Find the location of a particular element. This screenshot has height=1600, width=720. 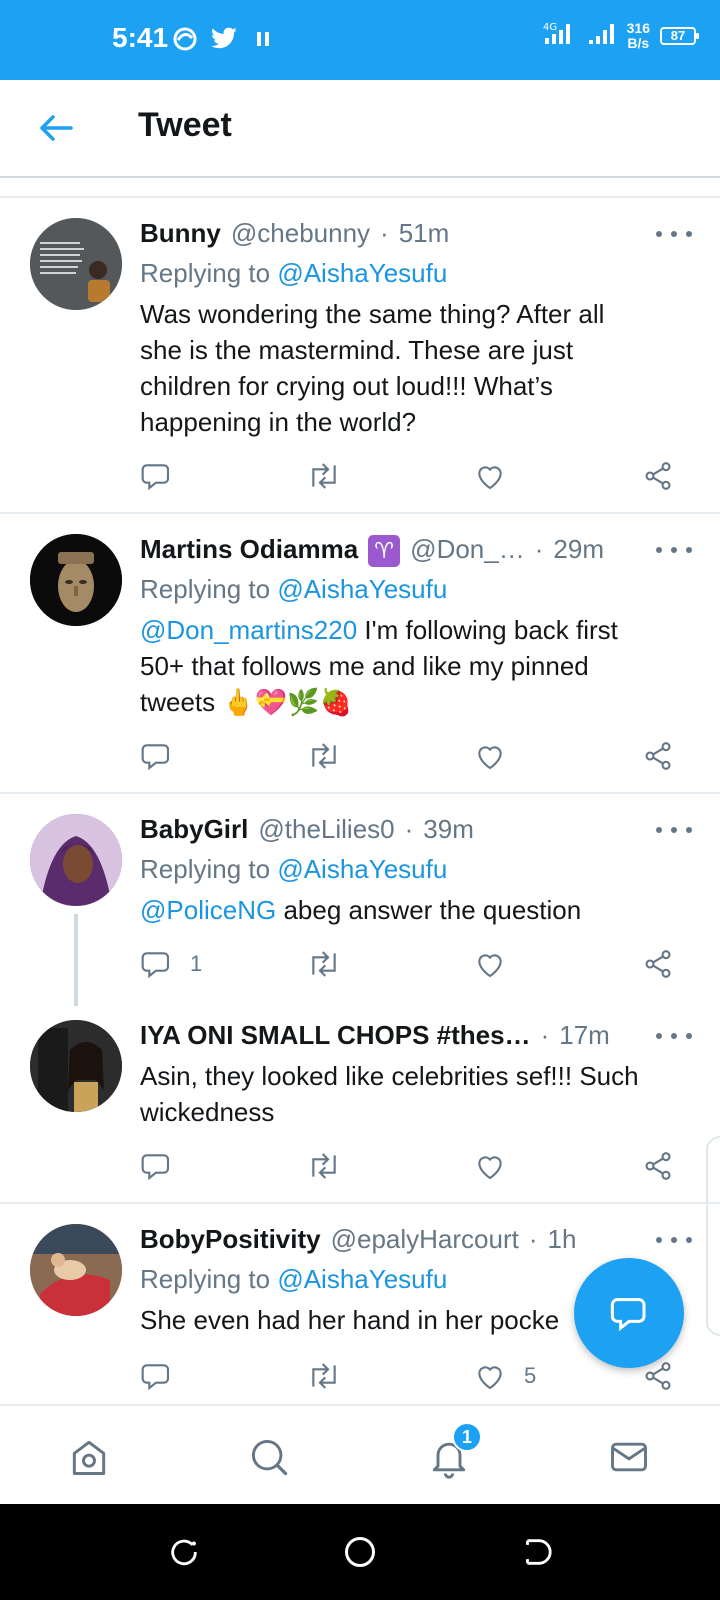

nav-search-button is located at coordinates (269, 1457).